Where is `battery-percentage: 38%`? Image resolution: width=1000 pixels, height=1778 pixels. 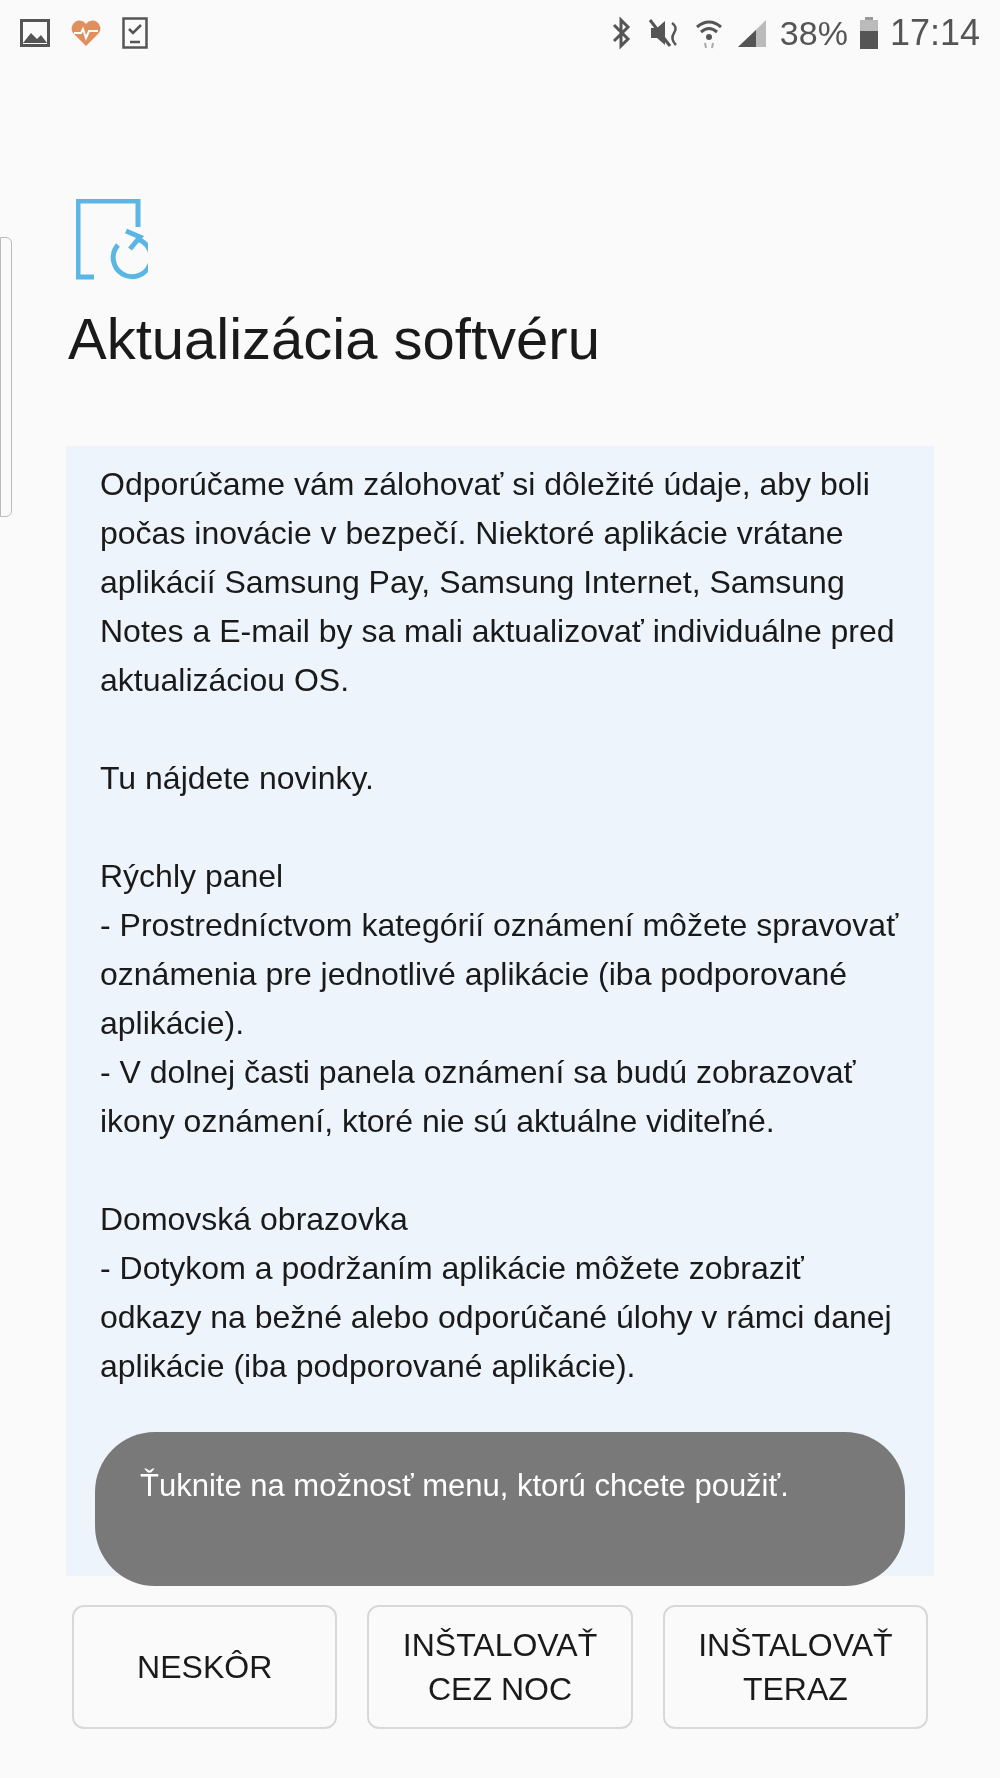 battery-percentage: 38% is located at coordinates (813, 33).